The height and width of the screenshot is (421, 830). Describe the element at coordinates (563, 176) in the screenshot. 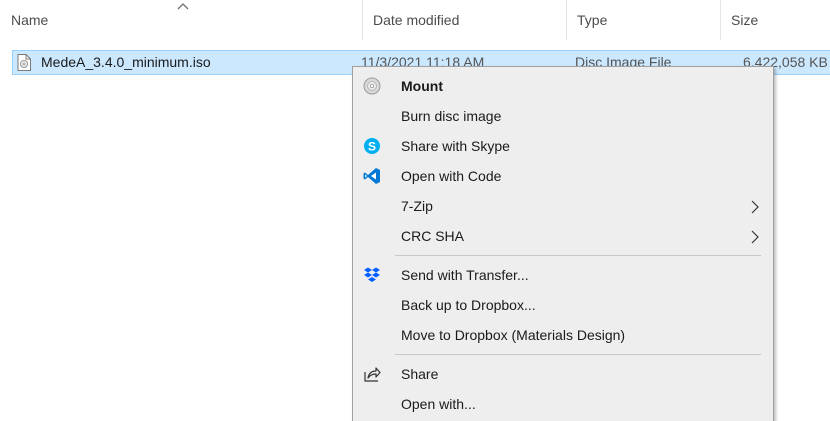

I see `menu-item-open-with-code: Open with Code` at that location.